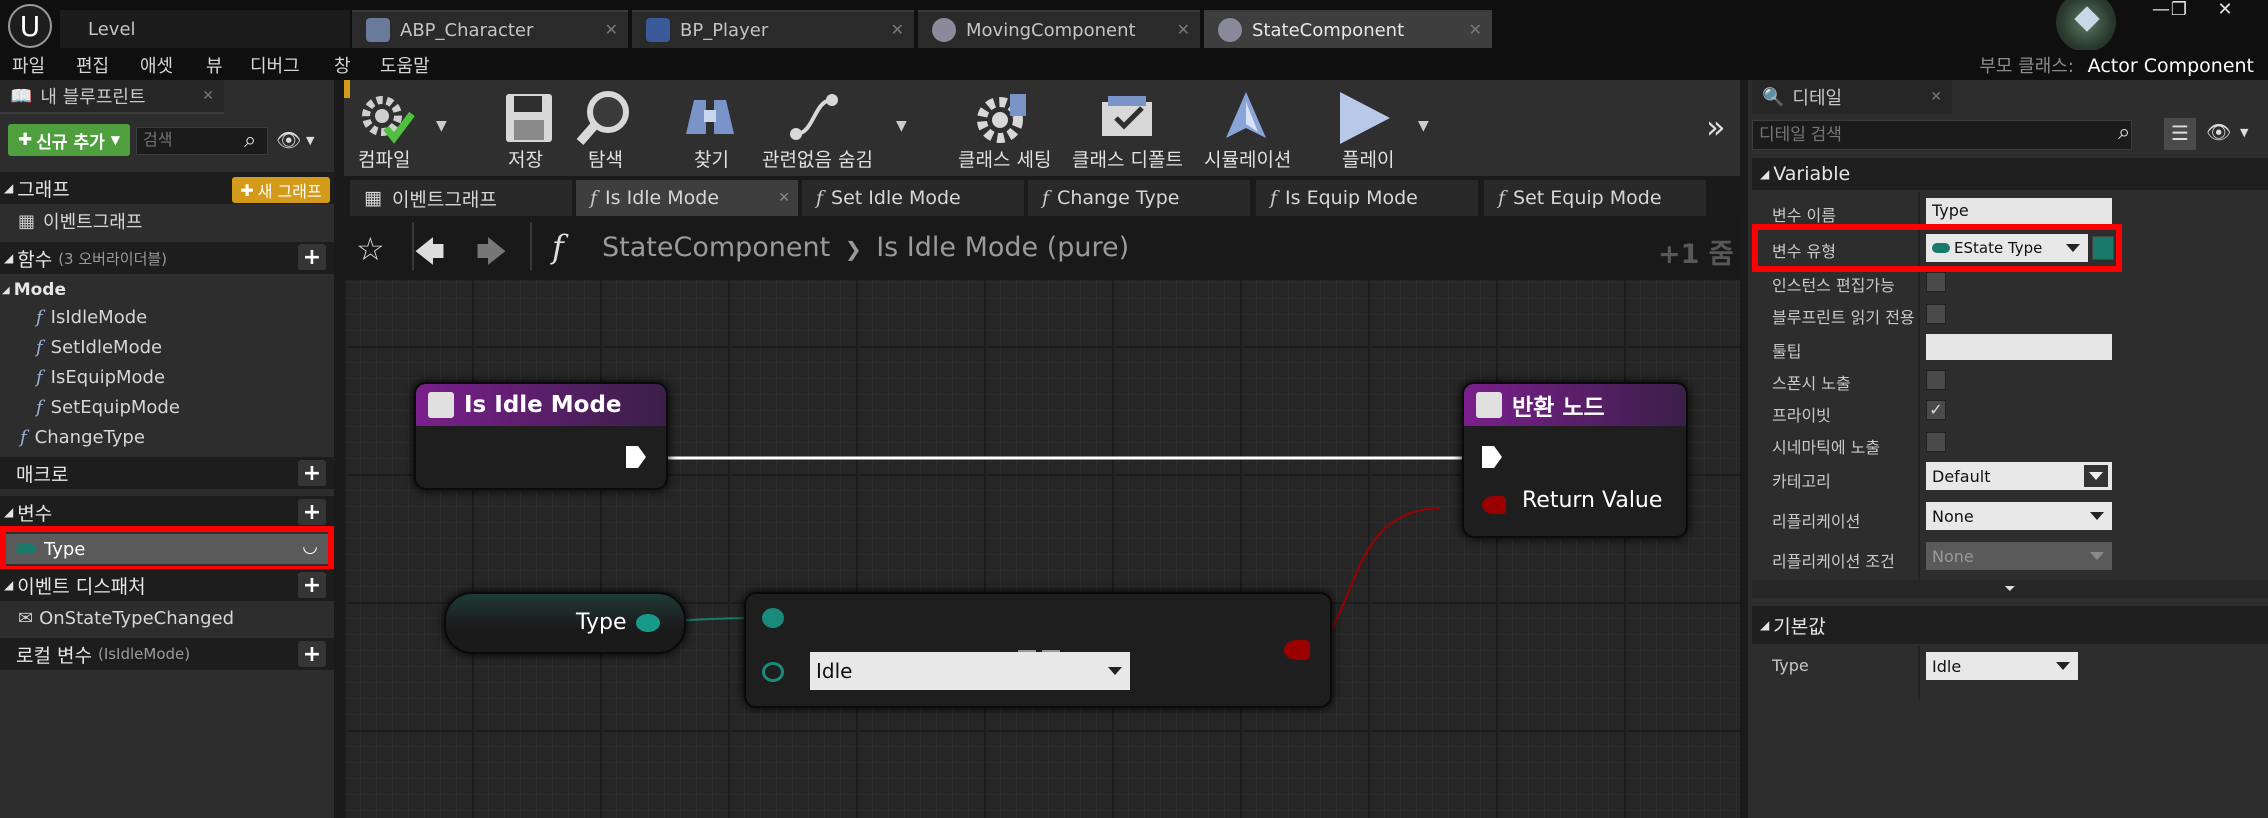  What do you see at coordinates (1297, 650) in the screenshot?
I see `bool-out-pin` at bounding box center [1297, 650].